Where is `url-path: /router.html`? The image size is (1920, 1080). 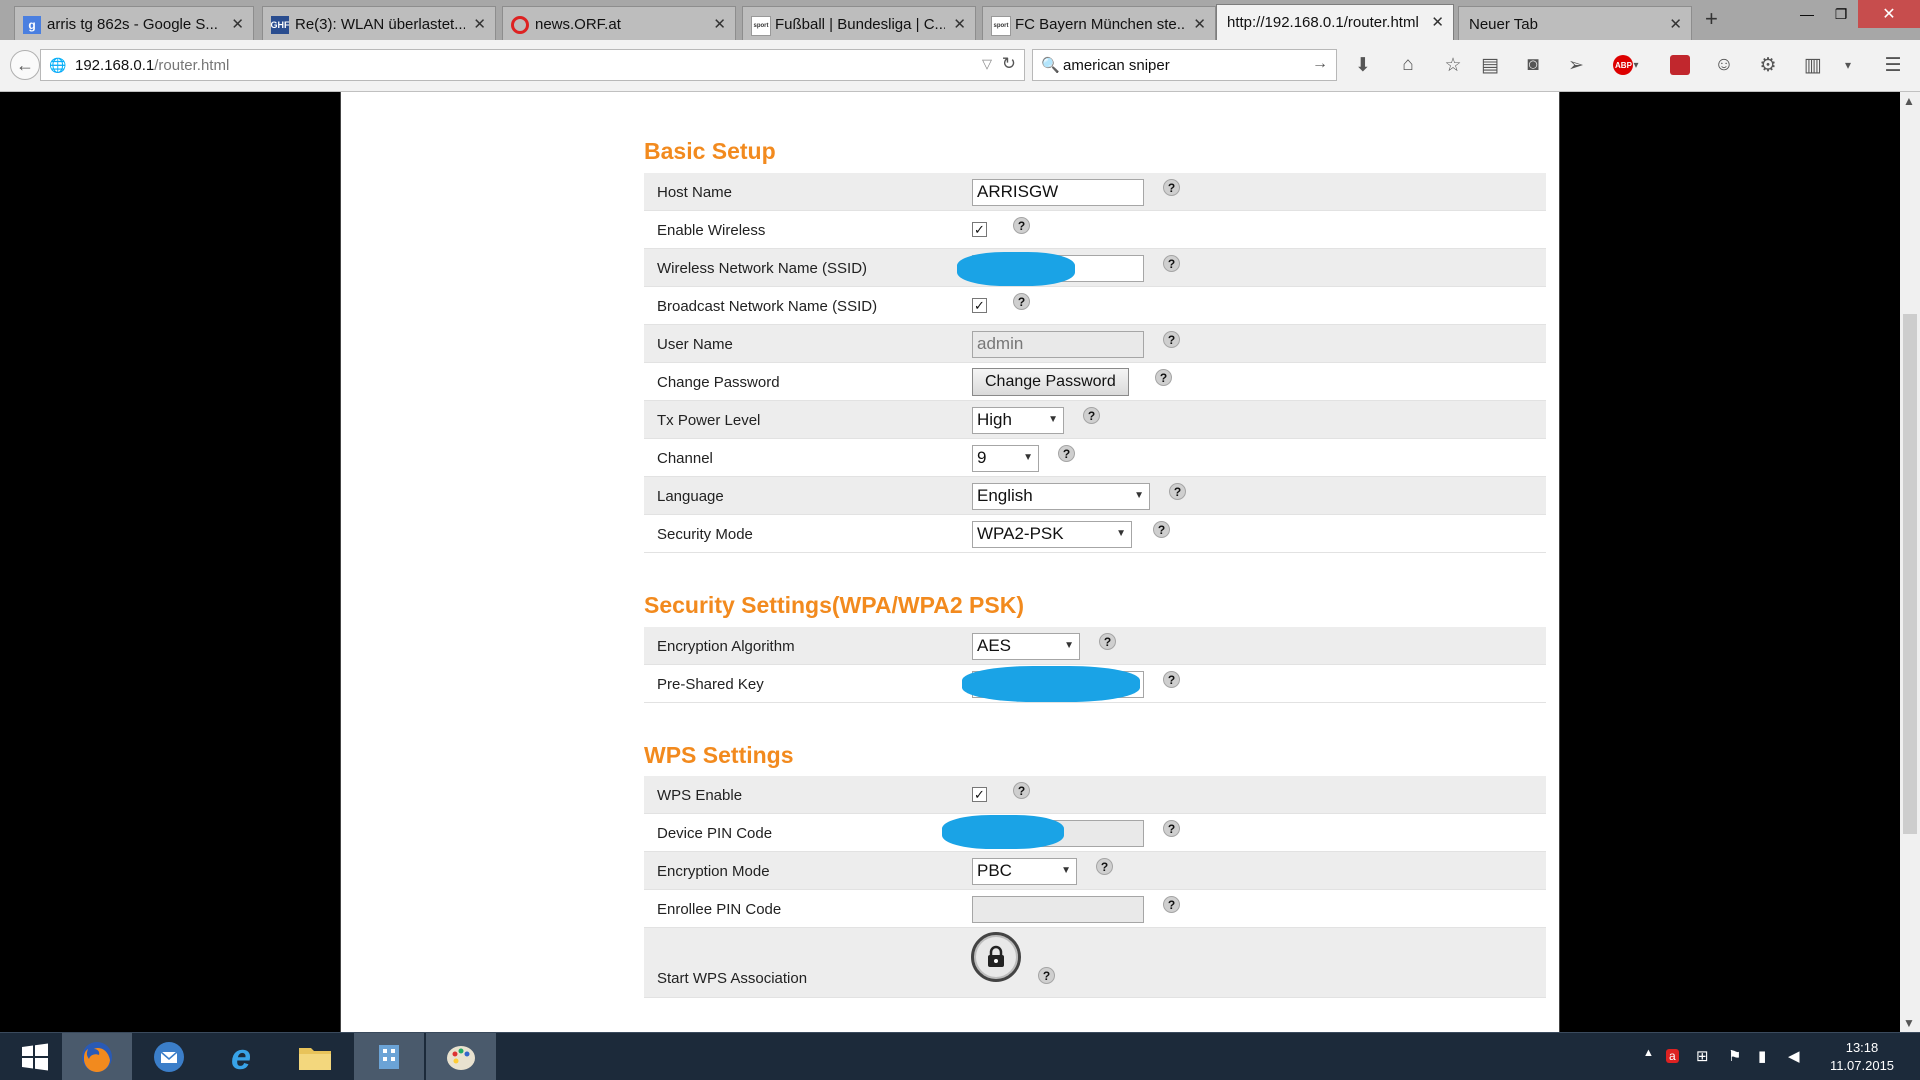 url-path: /router.html is located at coordinates (192, 65).